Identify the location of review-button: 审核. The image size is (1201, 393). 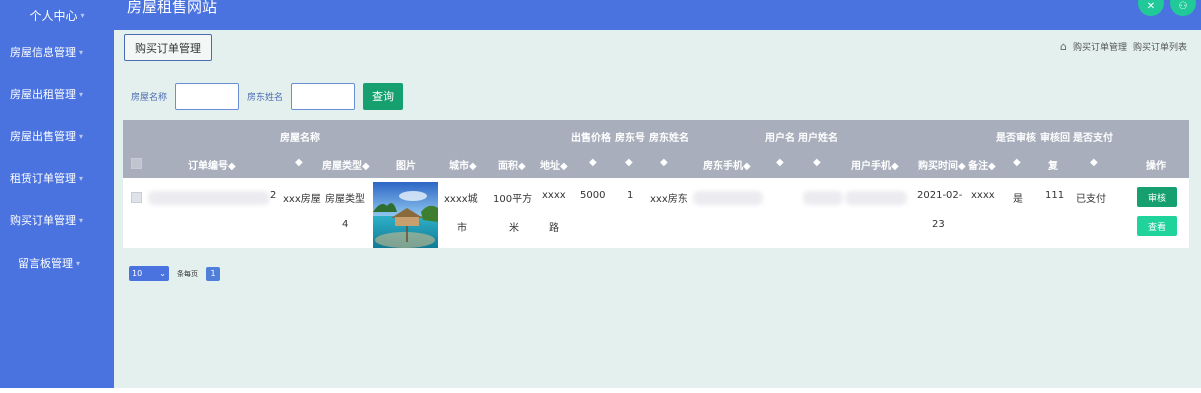
(1157, 197).